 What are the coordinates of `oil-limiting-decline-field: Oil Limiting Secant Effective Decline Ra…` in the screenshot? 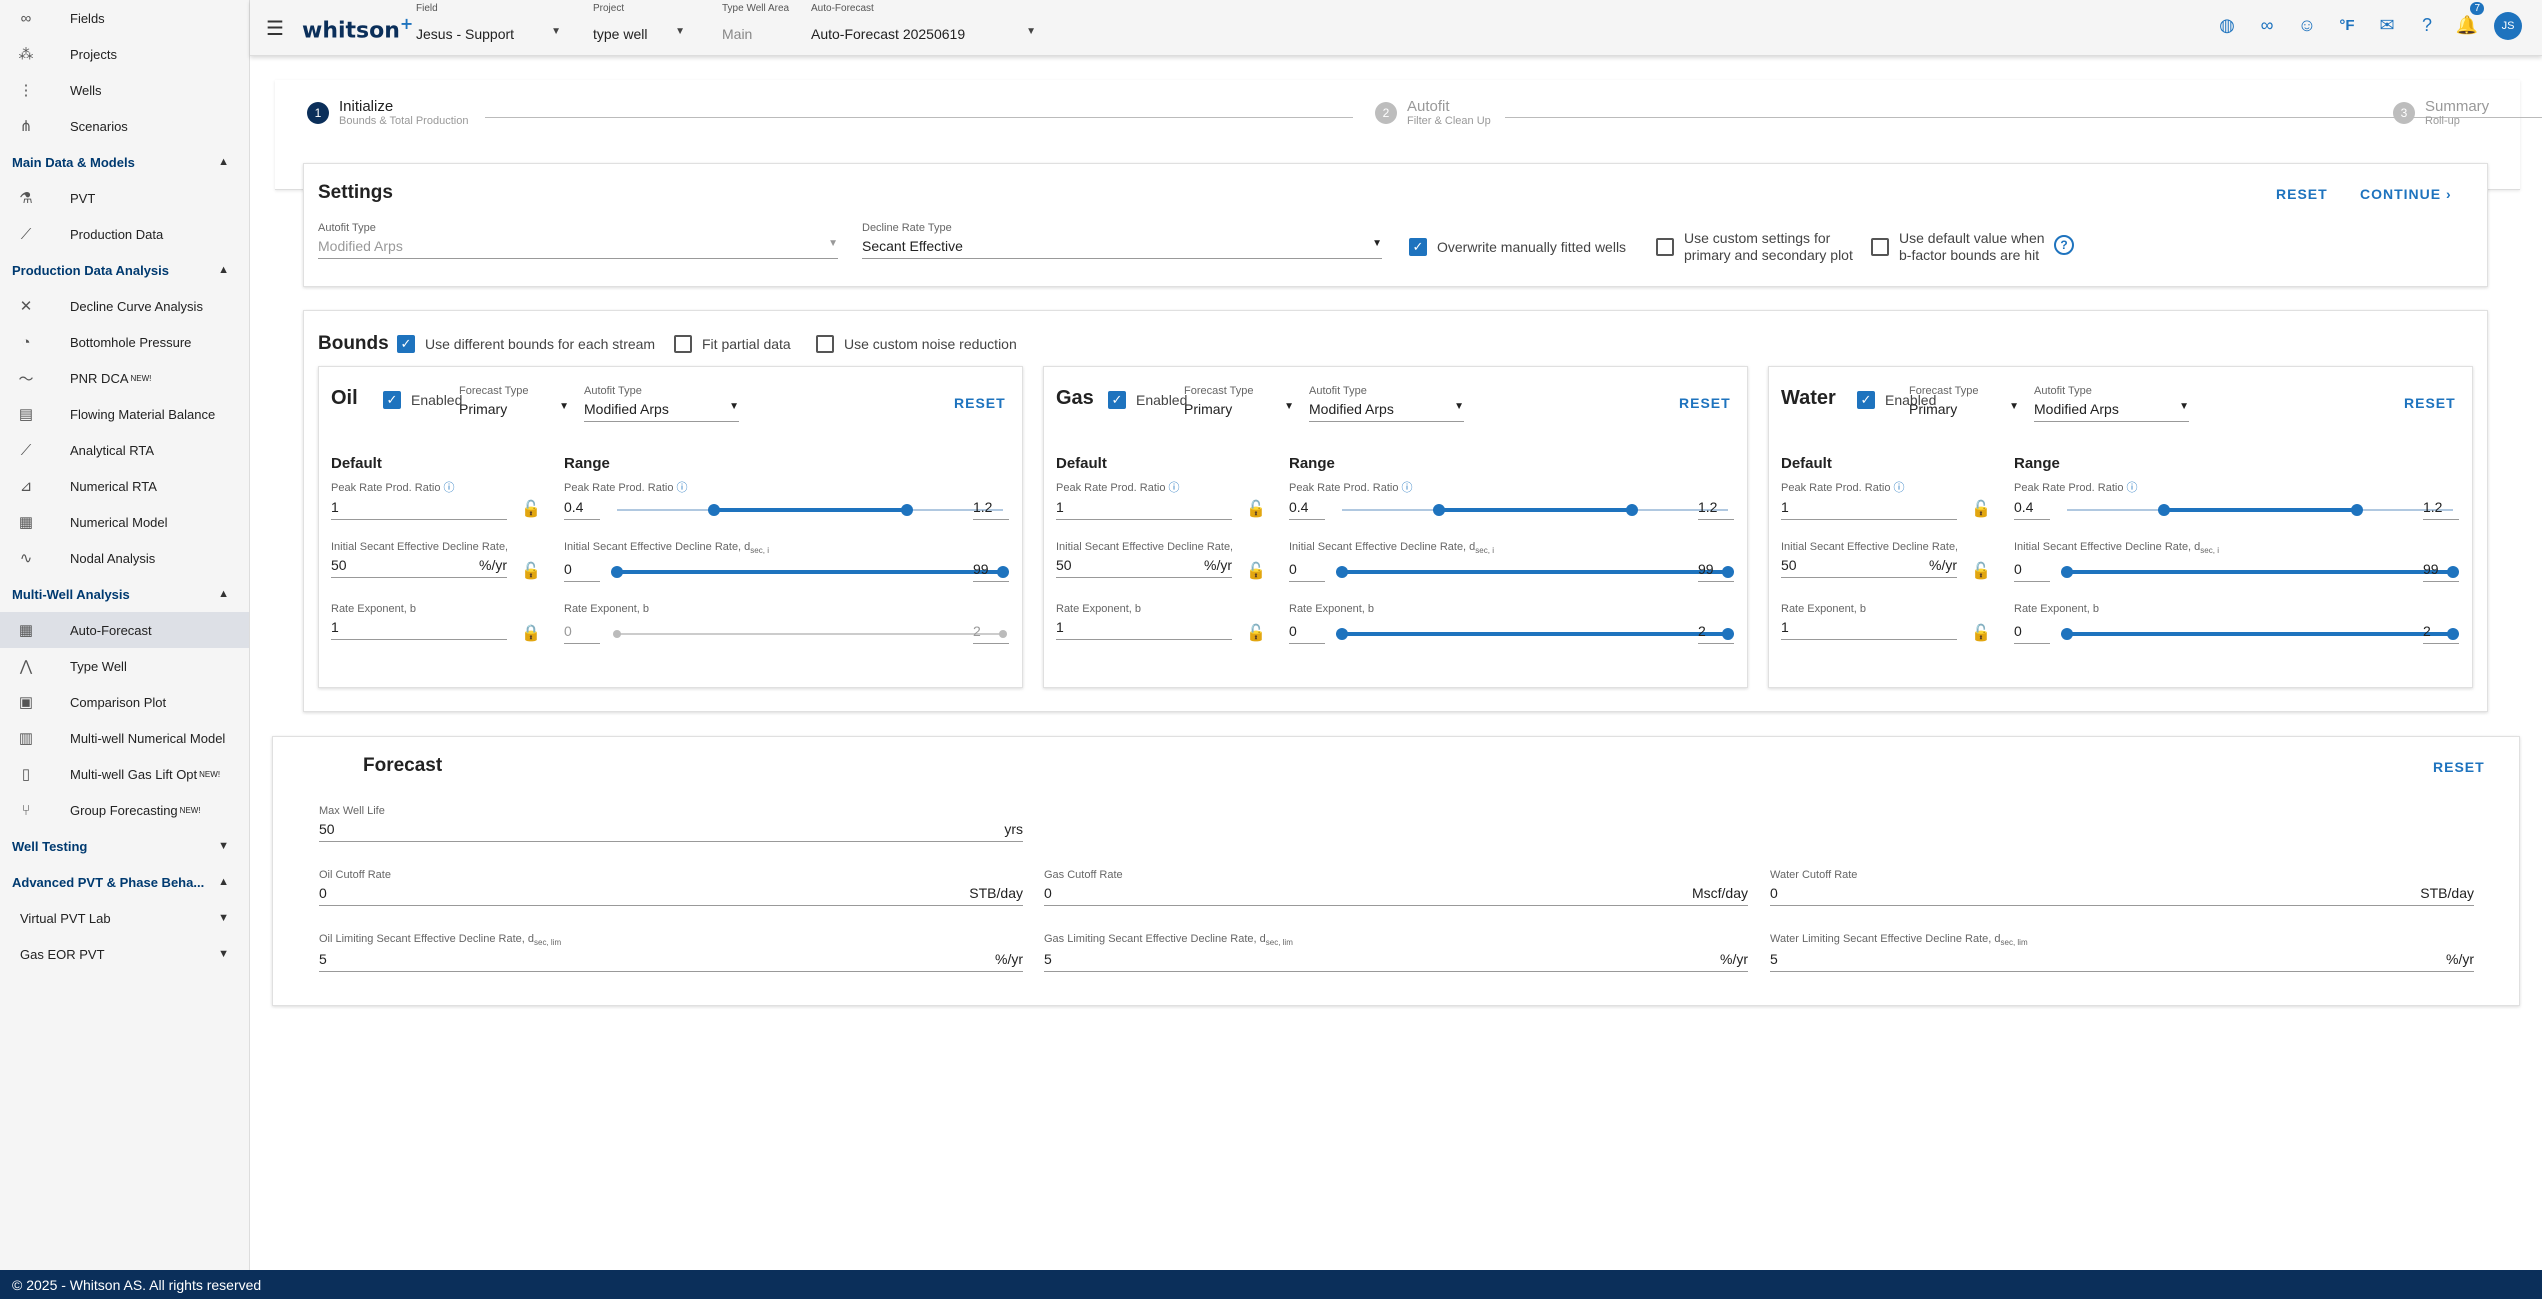 It's located at (671, 953).